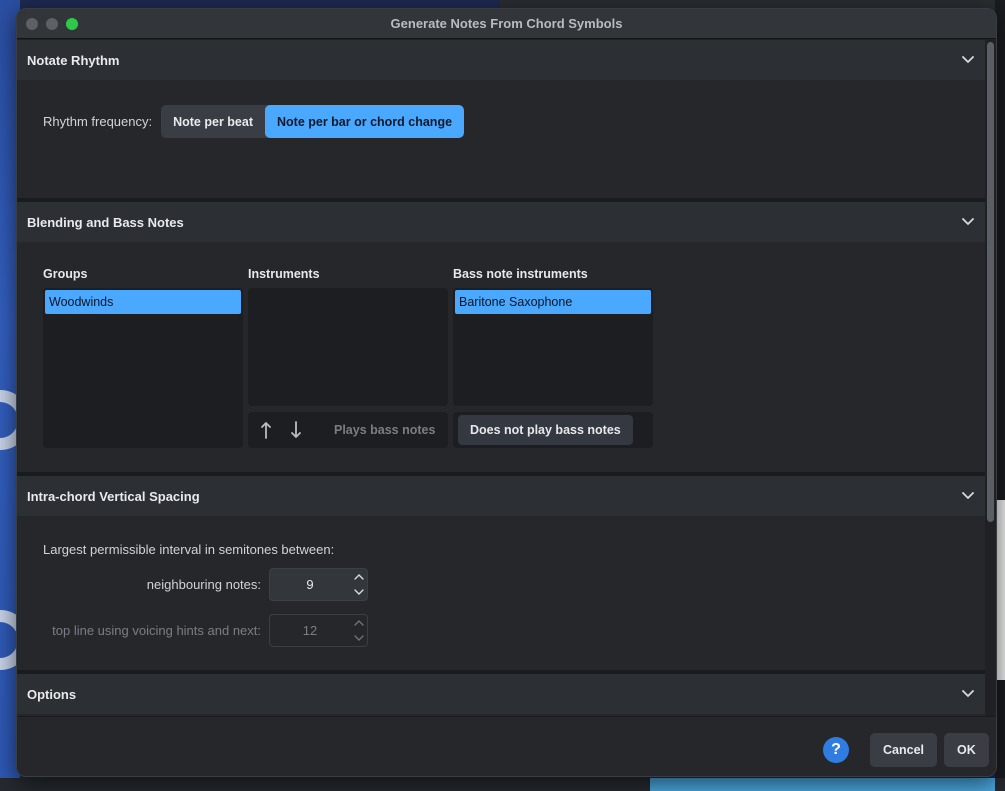 The height and width of the screenshot is (791, 1005). What do you see at coordinates (384, 430) in the screenshot?
I see `plays-bass-notes-button: Plays bass notes` at bounding box center [384, 430].